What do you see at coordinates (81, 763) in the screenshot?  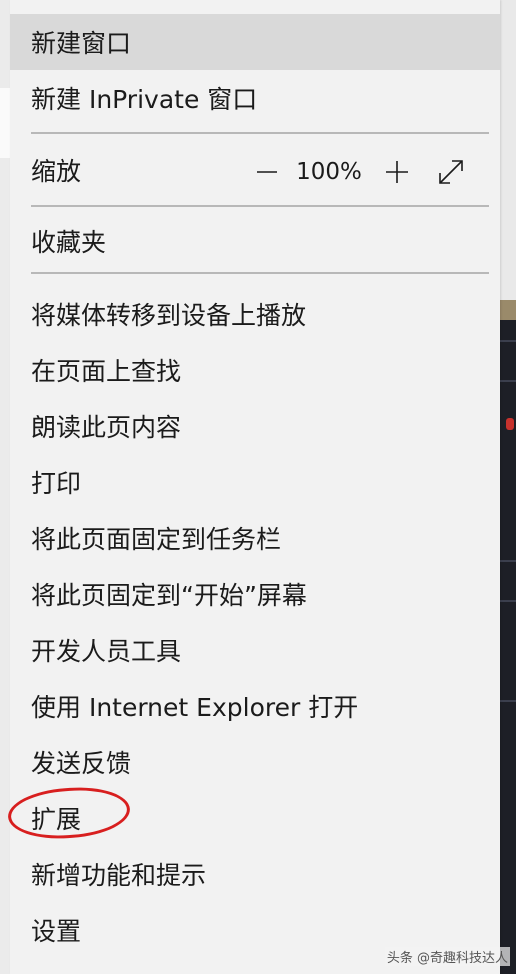 I see `menu-item-label: 发送反馈` at bounding box center [81, 763].